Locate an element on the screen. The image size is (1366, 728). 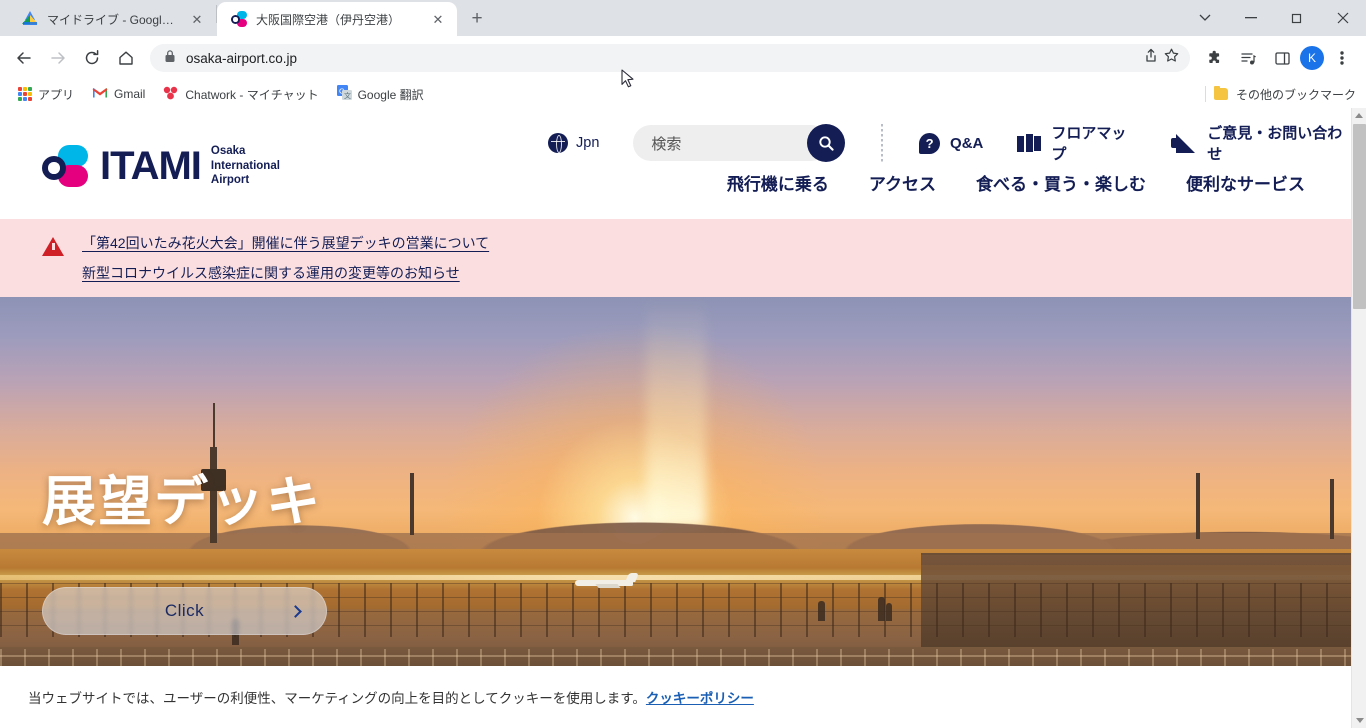
lock-icon is located at coordinates (170, 58).